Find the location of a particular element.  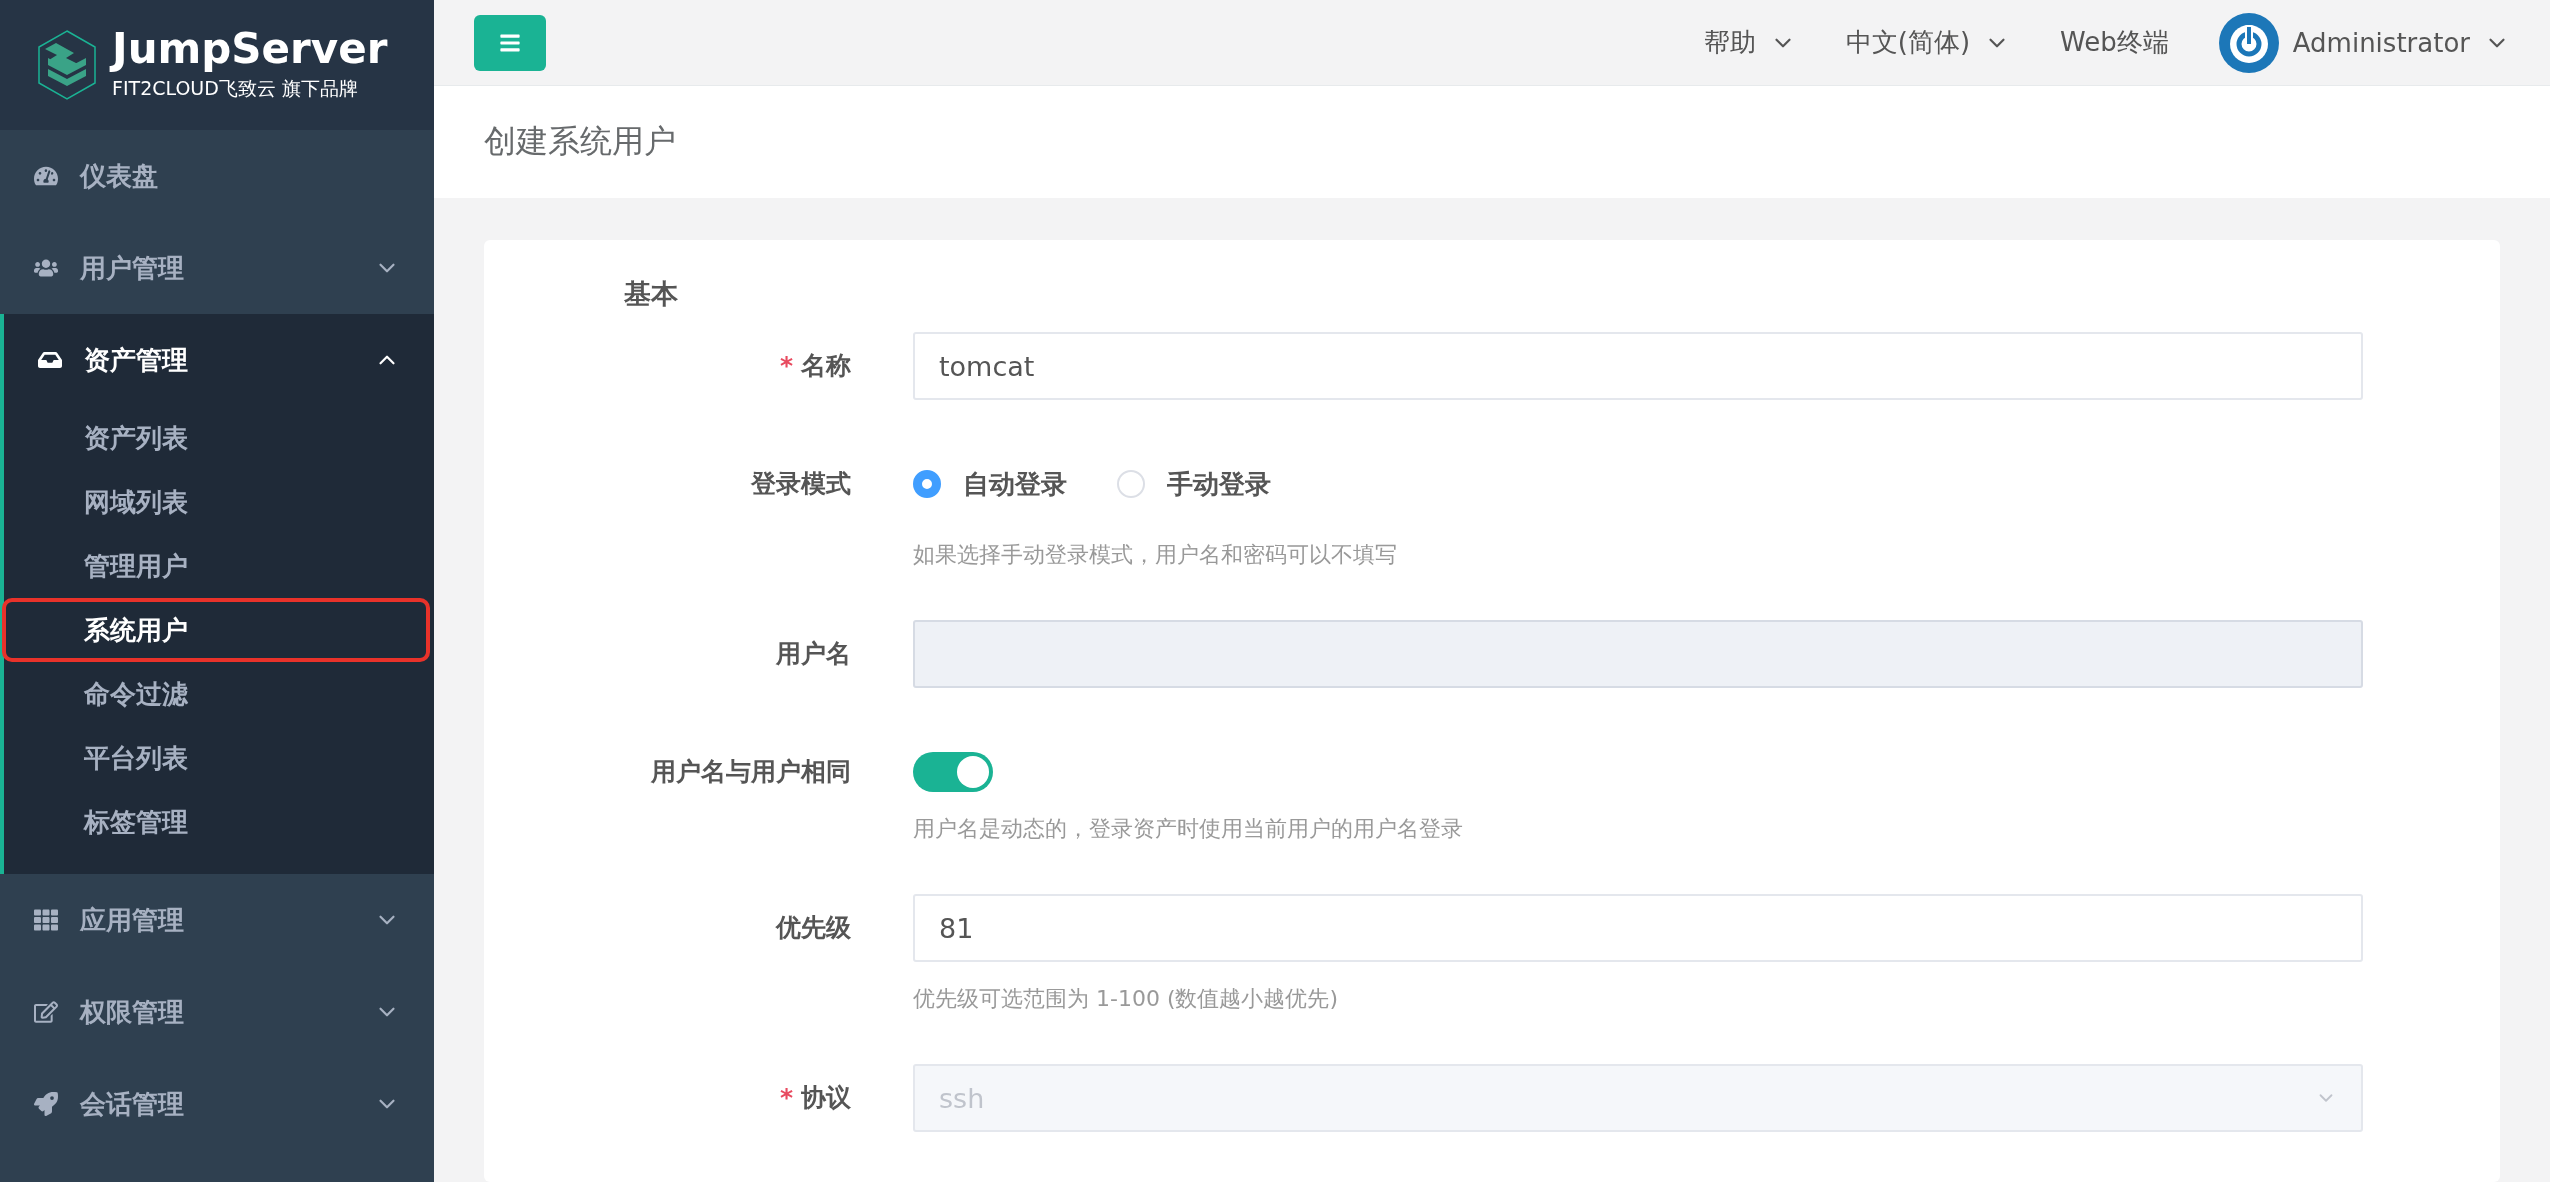

sidebar-subitem: 管理用户 is located at coordinates (216, 566).